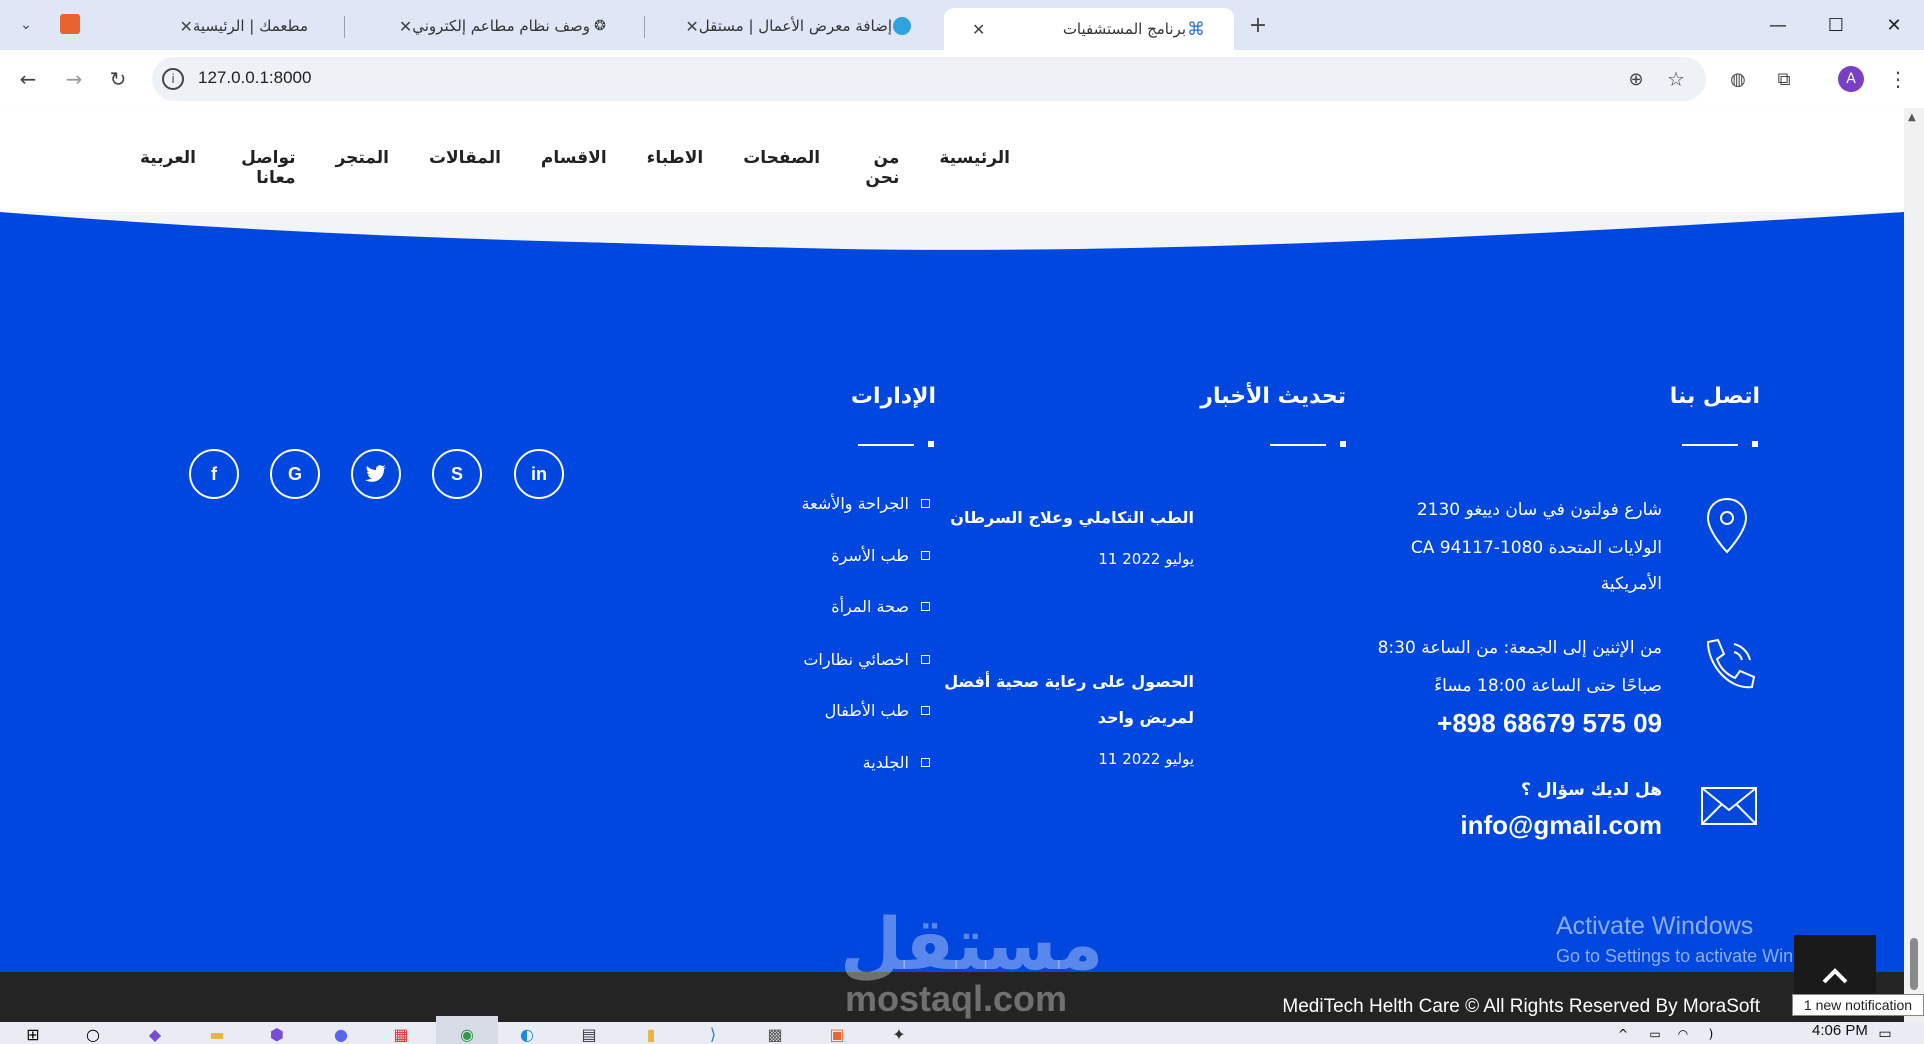 Image resolution: width=1924 pixels, height=1044 pixels. Describe the element at coordinates (835, 555) in the screenshot. I see `department-link: طب الأسرة` at that location.